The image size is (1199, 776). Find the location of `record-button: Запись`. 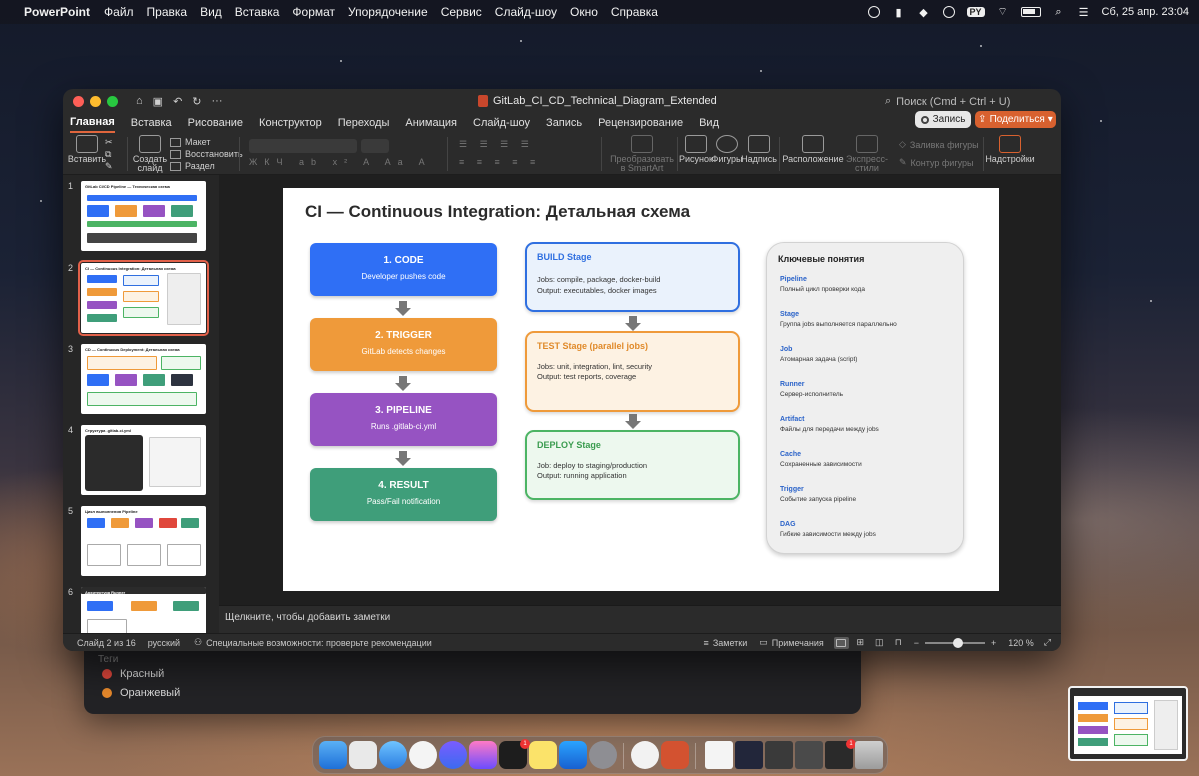

record-button: Запись is located at coordinates (943, 119).